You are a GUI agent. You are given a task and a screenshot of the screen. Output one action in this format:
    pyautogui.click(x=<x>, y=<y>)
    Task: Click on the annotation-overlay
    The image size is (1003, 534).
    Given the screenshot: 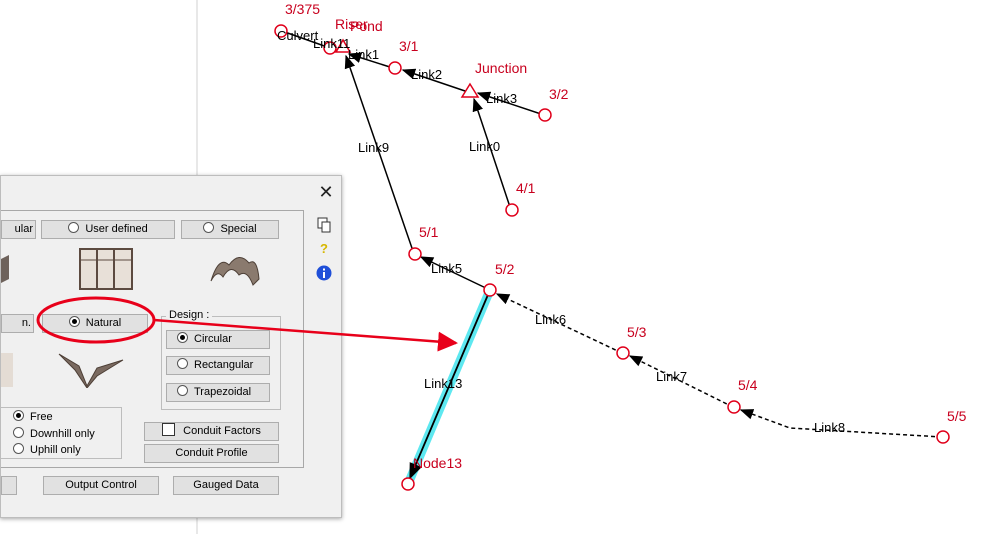 What is the action you would take?
    pyautogui.click(x=247, y=324)
    